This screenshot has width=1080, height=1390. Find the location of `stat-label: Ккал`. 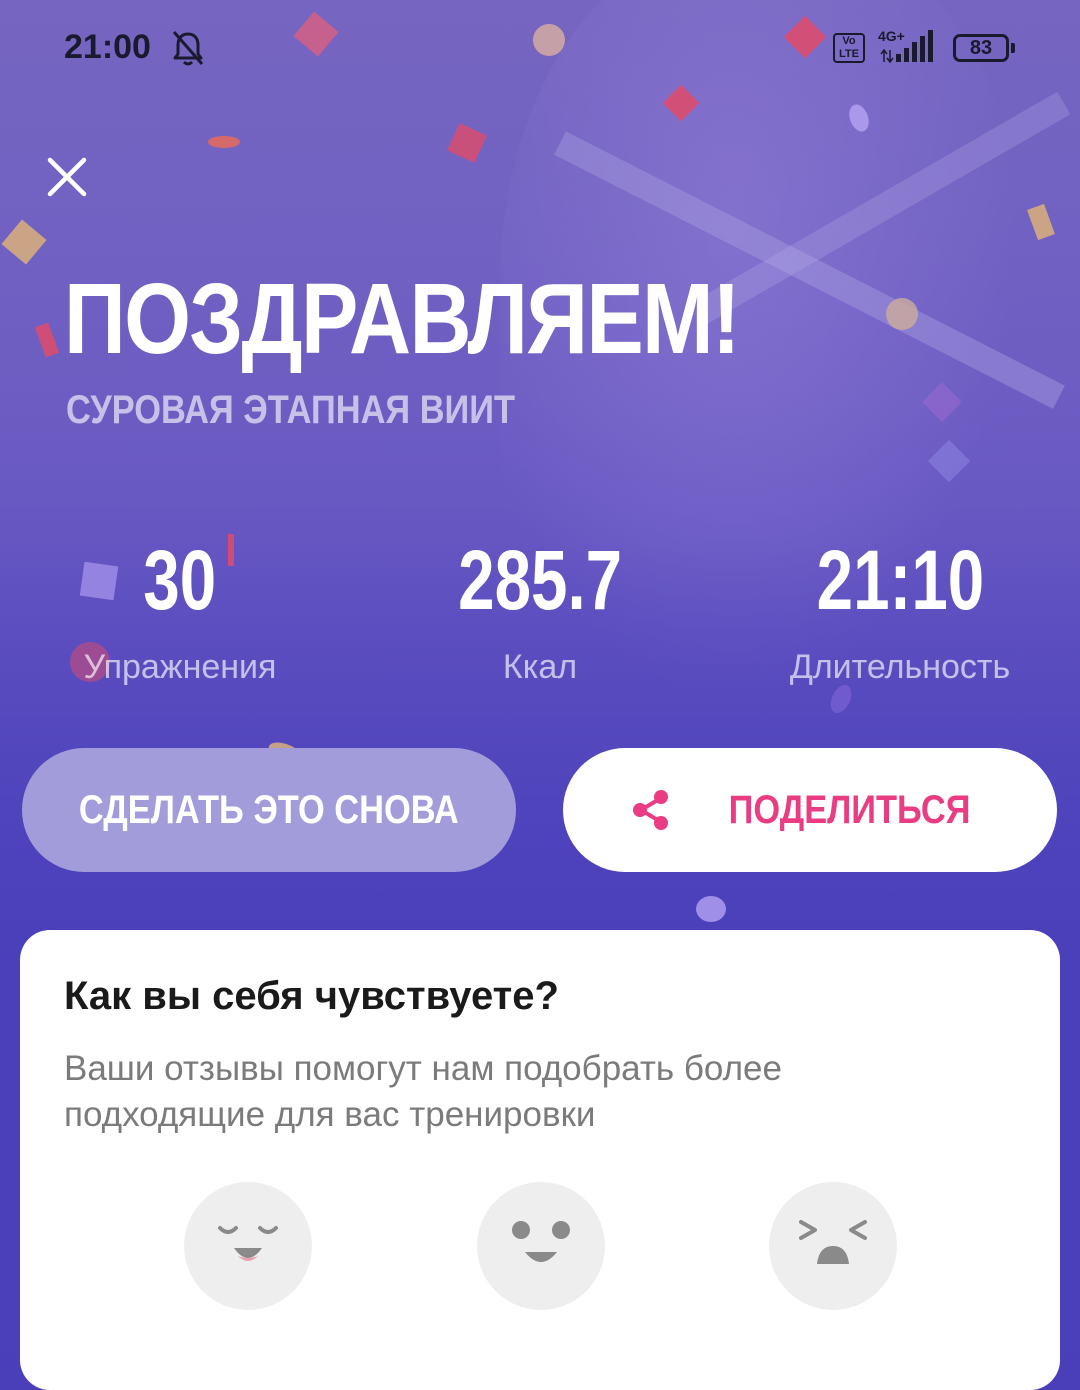

stat-label: Ккал is located at coordinates (540, 667).